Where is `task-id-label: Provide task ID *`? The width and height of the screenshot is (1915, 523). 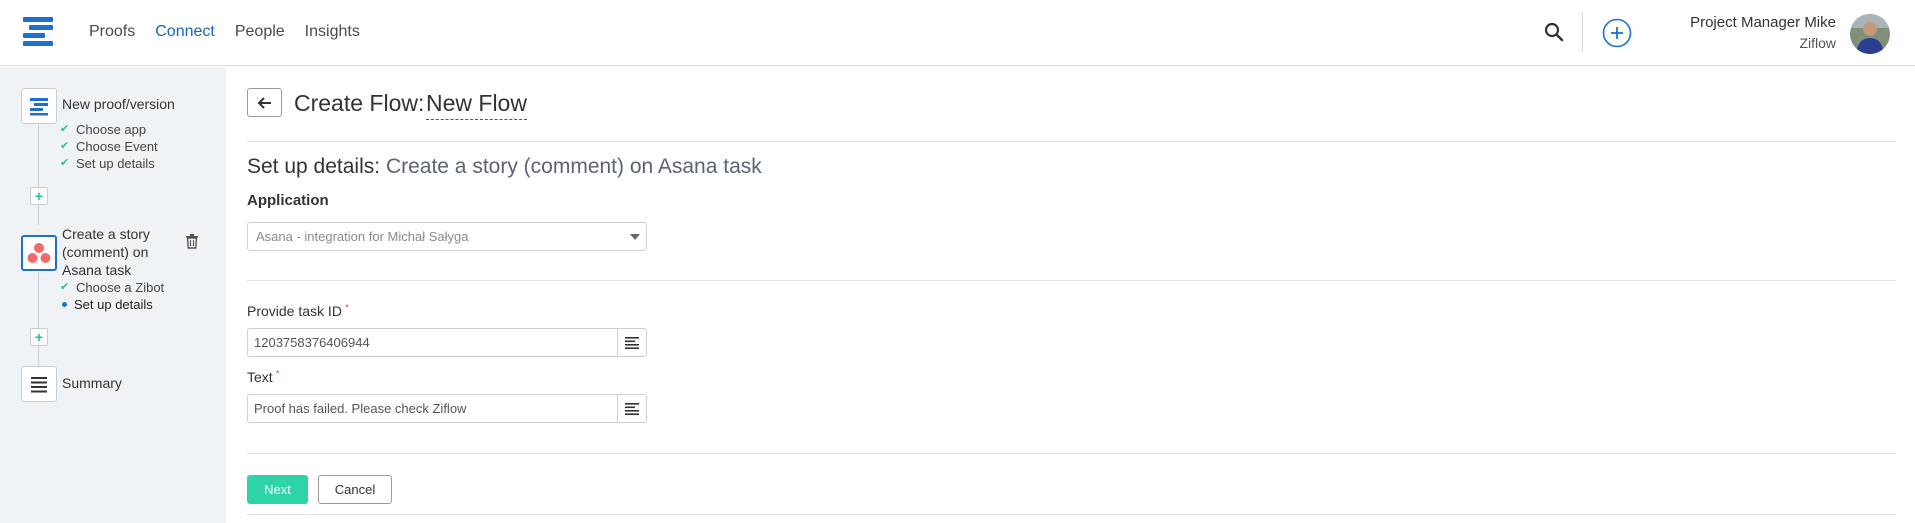 task-id-label: Provide task ID * is located at coordinates (298, 311).